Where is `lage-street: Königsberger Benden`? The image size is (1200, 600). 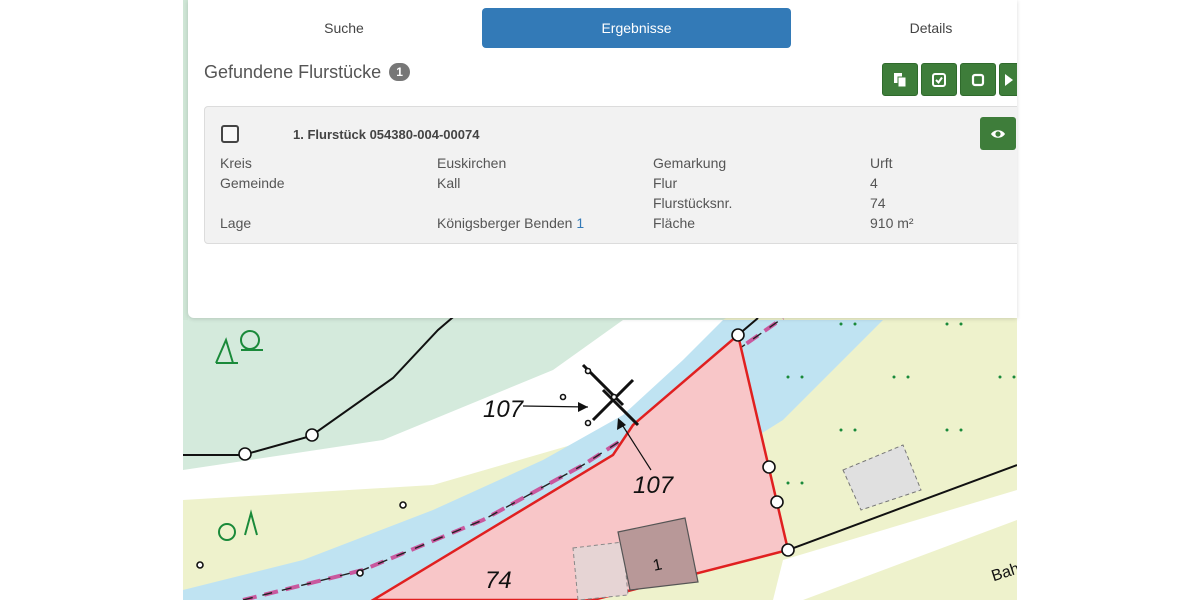 lage-street: Königsberger Benden is located at coordinates (505, 223).